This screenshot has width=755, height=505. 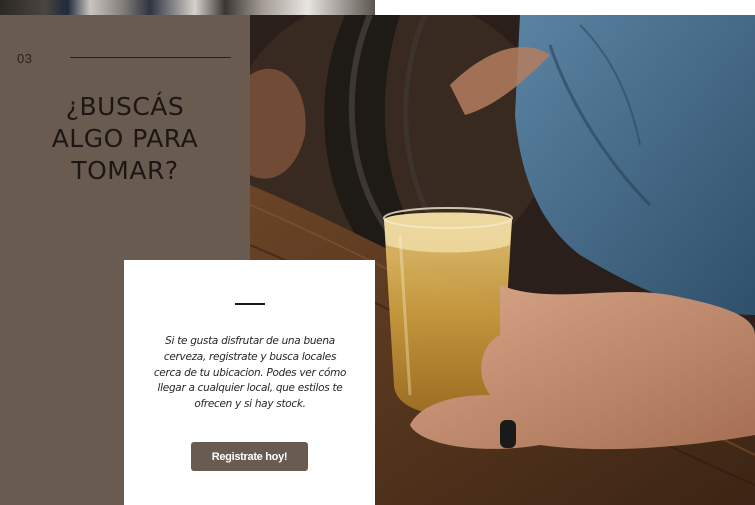 I want to click on top-photo-strip, so click(x=187, y=7).